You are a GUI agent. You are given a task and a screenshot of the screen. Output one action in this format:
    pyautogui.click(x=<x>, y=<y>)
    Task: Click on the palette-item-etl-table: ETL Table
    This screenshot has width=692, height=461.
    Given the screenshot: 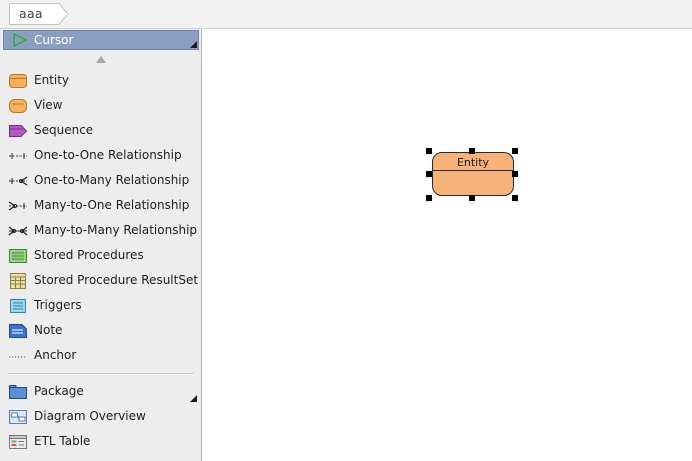 What is the action you would take?
    pyautogui.click(x=100, y=442)
    